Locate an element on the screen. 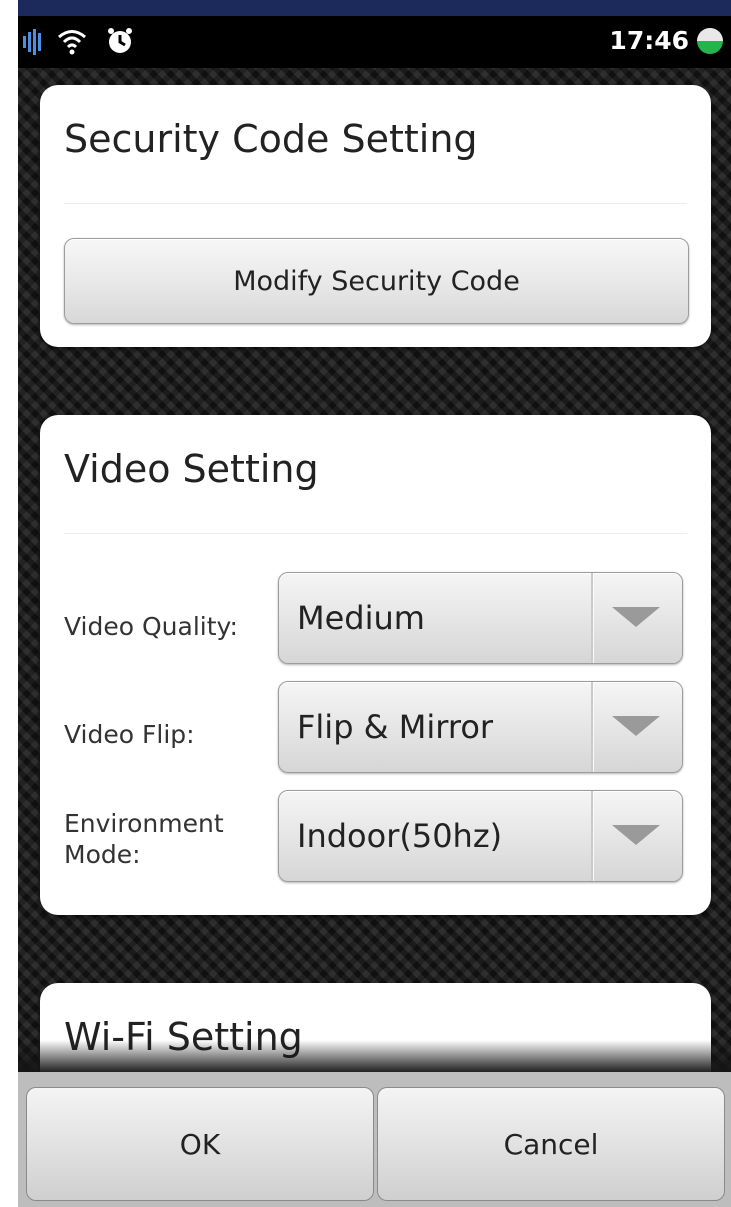 This screenshot has width=731, height=1207. video-flip-label: Video Flip: is located at coordinates (129, 734).